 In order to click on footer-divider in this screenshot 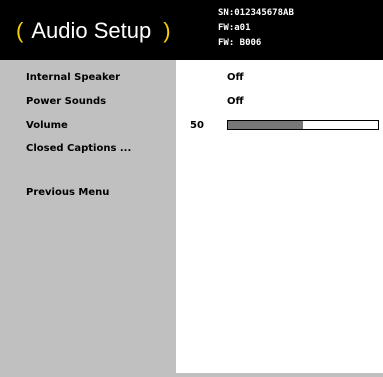, I will do `click(191, 375)`.